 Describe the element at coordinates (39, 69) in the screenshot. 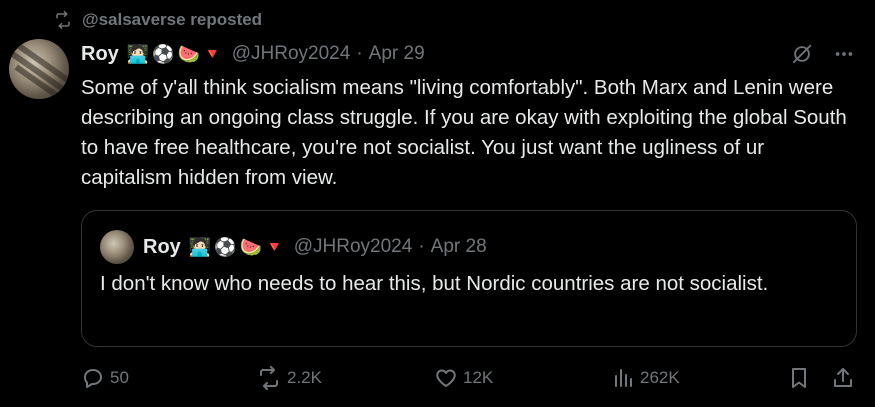

I see `avatar` at that location.